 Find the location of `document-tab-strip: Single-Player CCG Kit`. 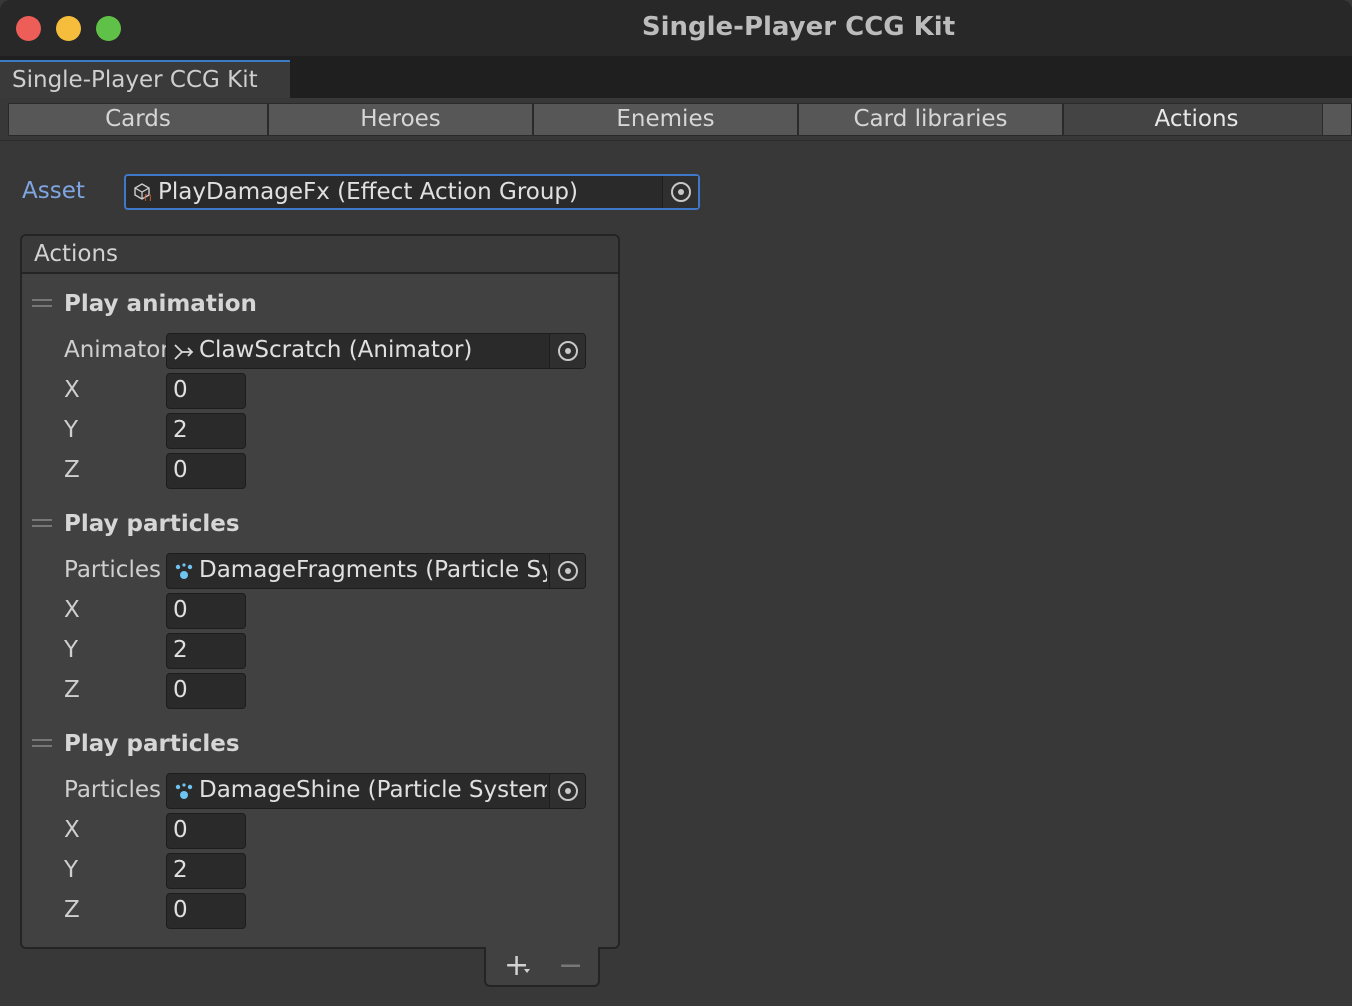

document-tab-strip: Single-Player CCG Kit is located at coordinates (676, 77).